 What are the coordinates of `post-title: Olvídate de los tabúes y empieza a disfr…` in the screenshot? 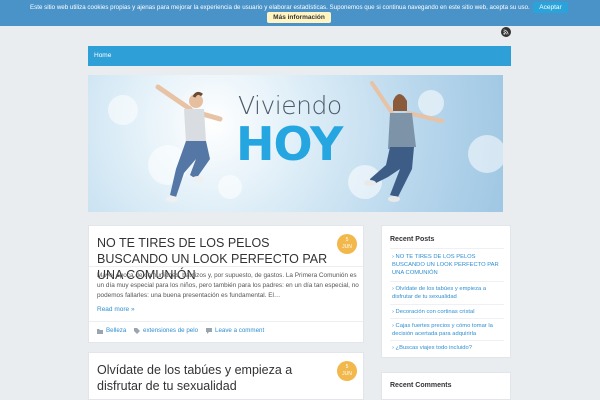 It's located at (213, 378).